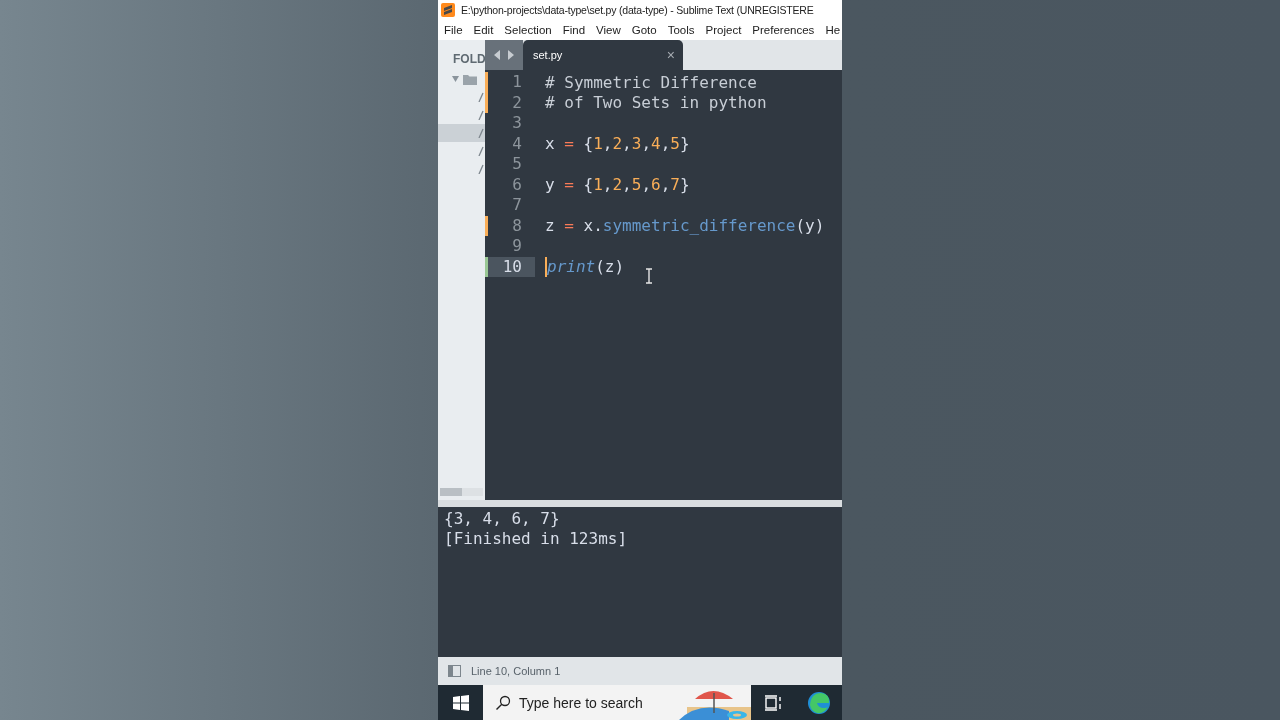 Image resolution: width=1280 pixels, height=720 pixels. What do you see at coordinates (517, 184) in the screenshot?
I see `line-number: 6` at bounding box center [517, 184].